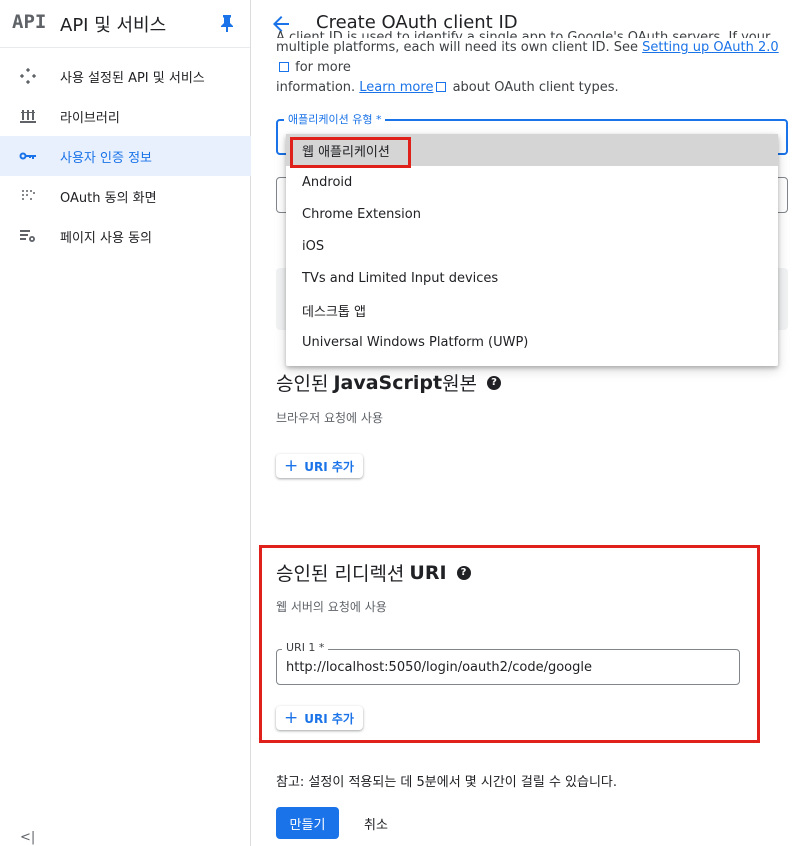  What do you see at coordinates (113, 25) in the screenshot?
I see `sidebar-title: API 및 서비스` at bounding box center [113, 25].